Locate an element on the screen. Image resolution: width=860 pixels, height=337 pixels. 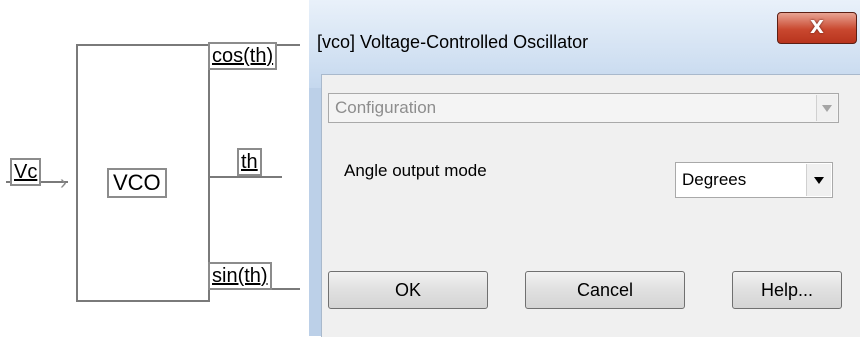
vco-block-label: VCO is located at coordinates (137, 183).